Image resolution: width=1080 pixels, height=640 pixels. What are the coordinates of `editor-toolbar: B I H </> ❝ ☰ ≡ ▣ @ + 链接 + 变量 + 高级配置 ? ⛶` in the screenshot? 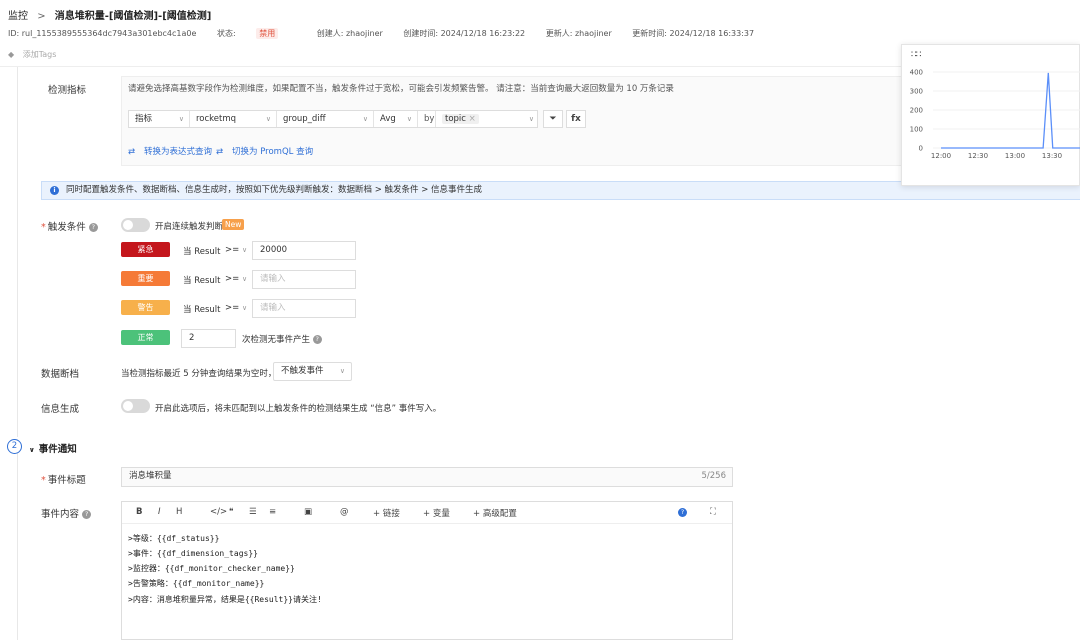 It's located at (427, 513).